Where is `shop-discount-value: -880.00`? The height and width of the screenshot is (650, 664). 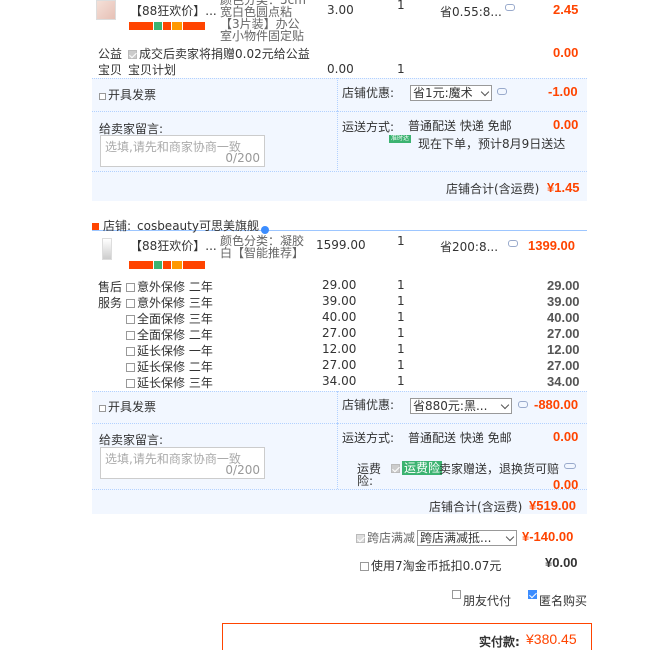
shop-discount-value: -880.00 is located at coordinates (556, 404).